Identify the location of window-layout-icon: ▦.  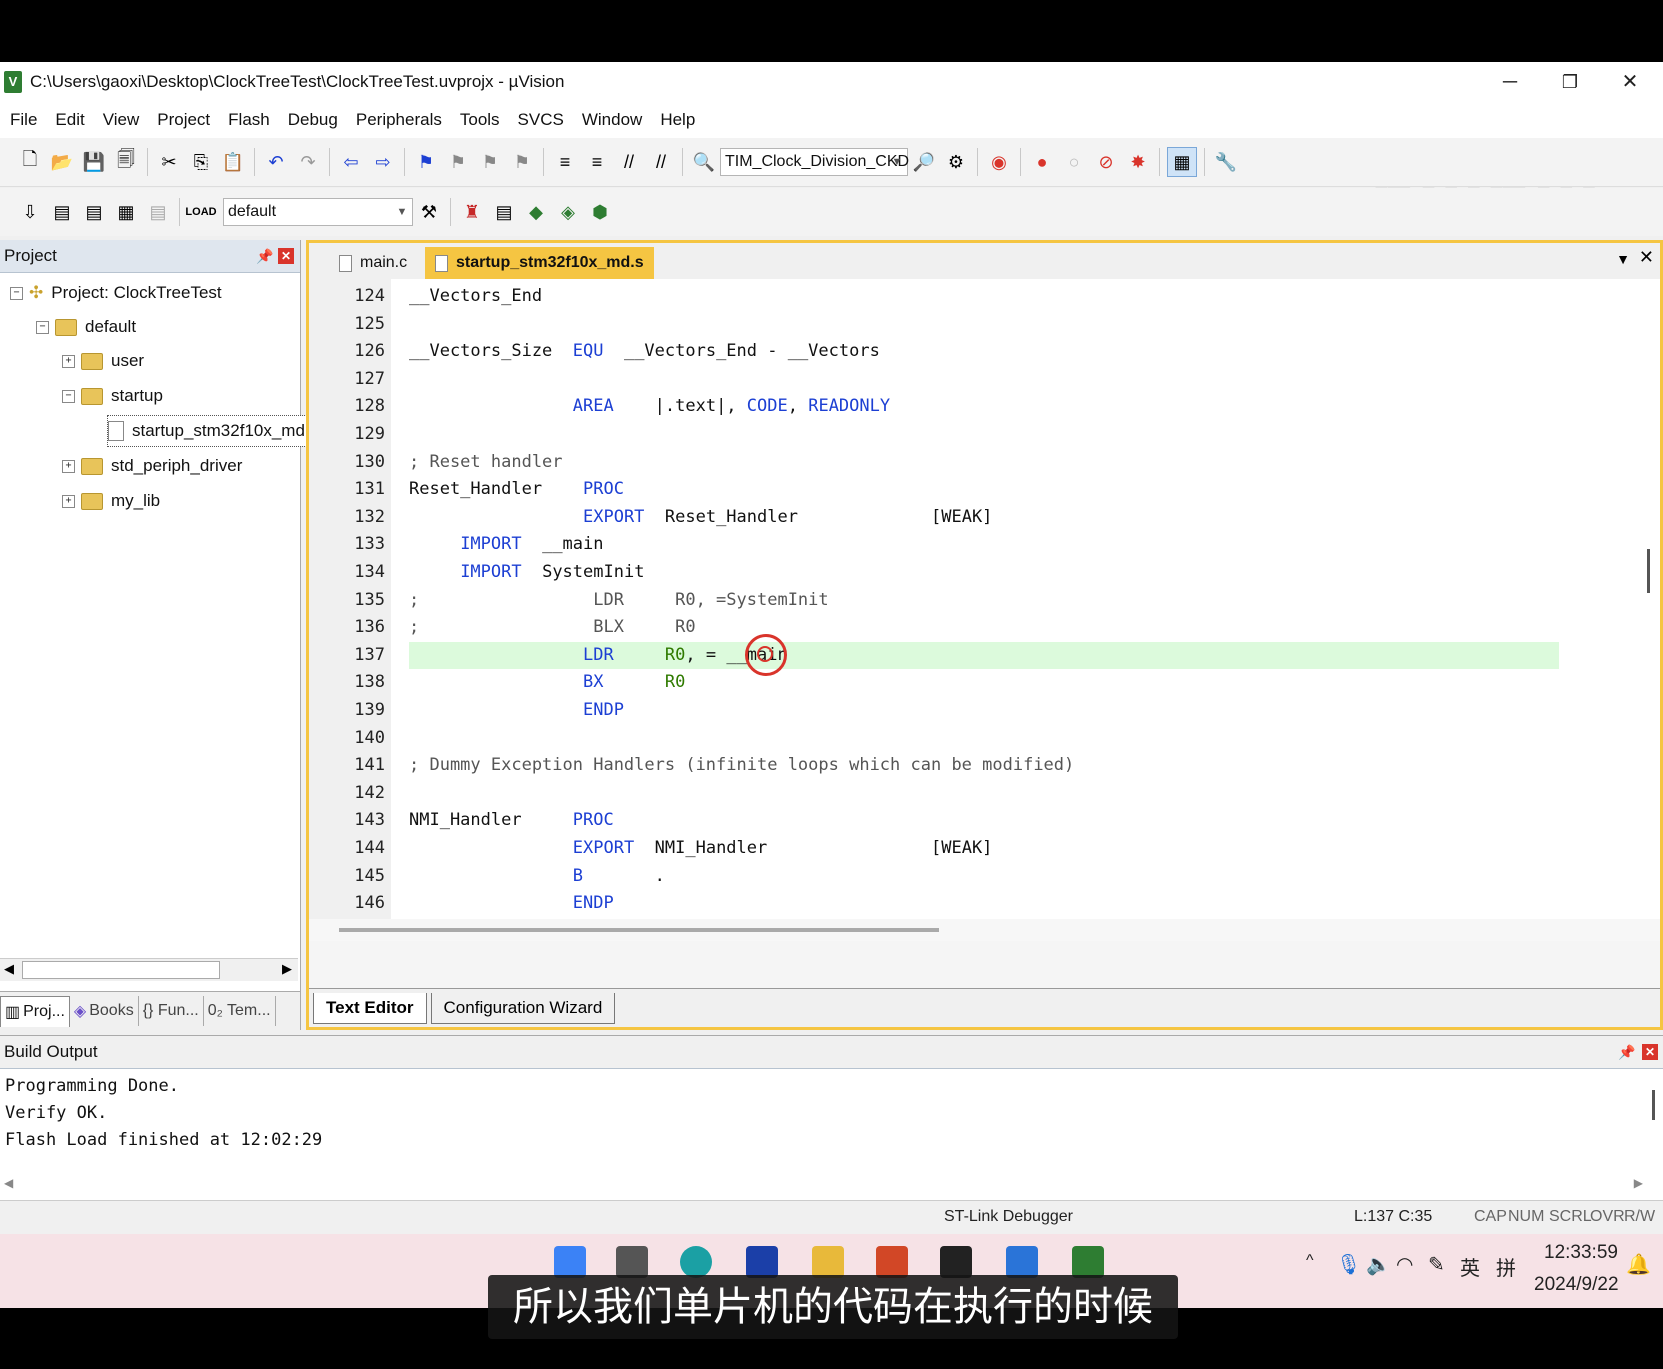
(1182, 162).